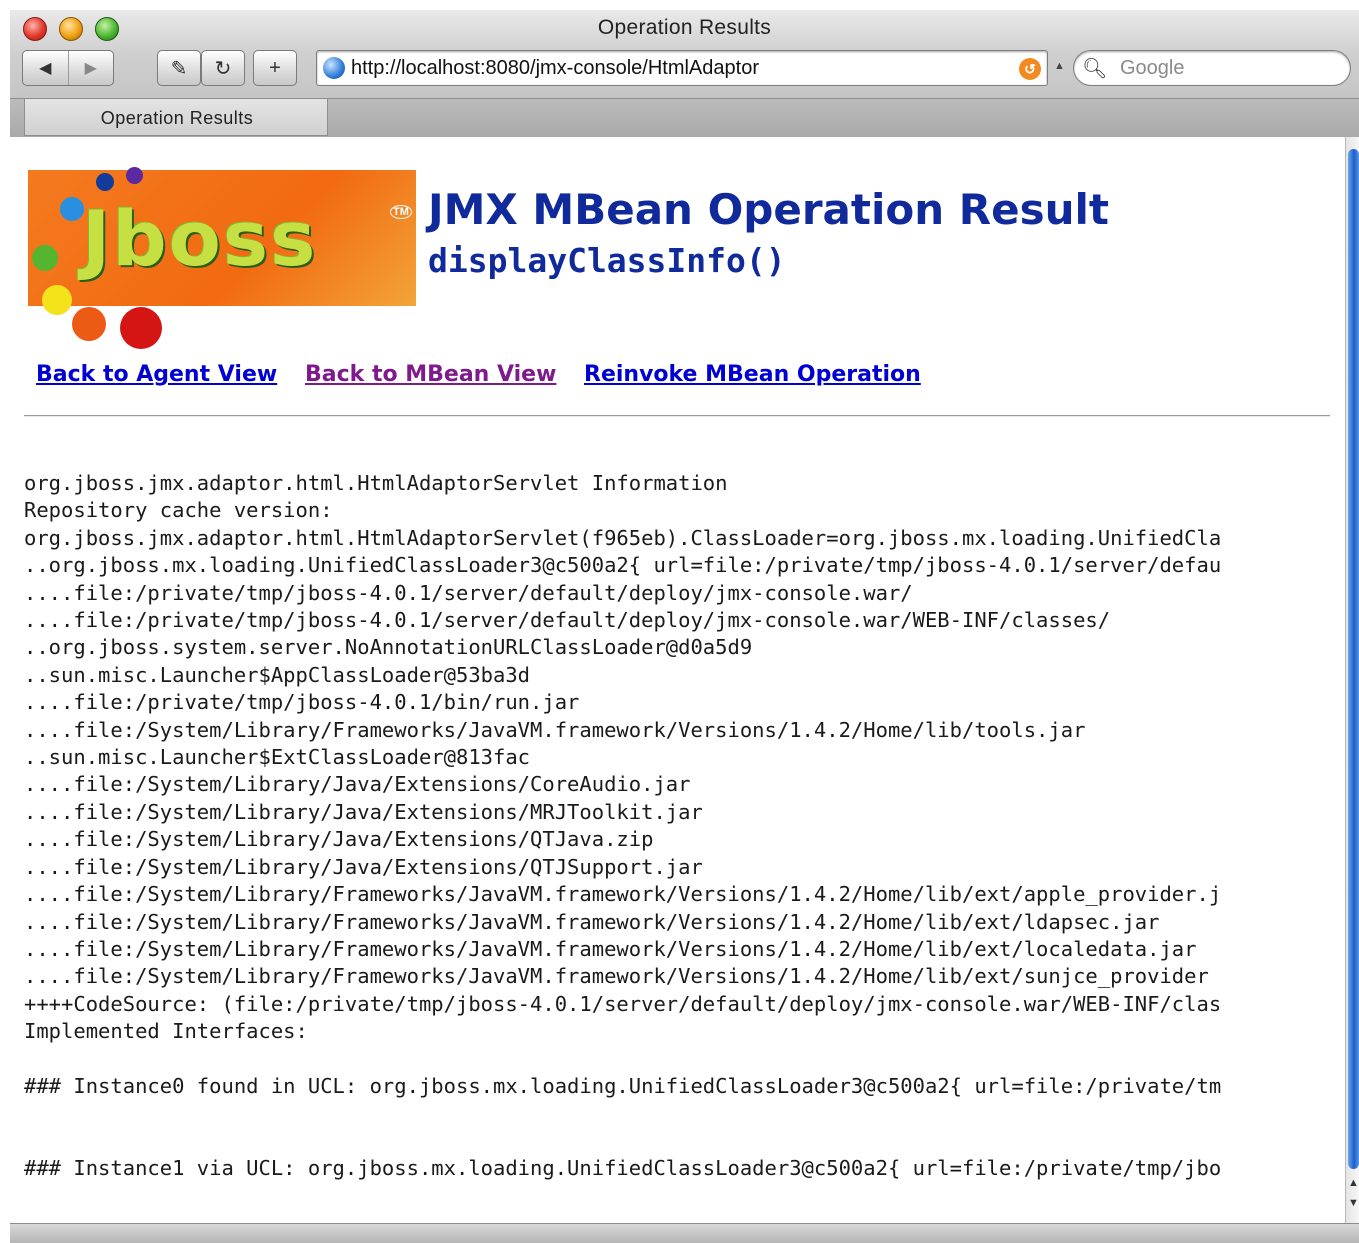 The image size is (1359, 1243). Describe the element at coordinates (156, 374) in the screenshot. I see `back-to-agent-view-link: Back to Agent View` at that location.